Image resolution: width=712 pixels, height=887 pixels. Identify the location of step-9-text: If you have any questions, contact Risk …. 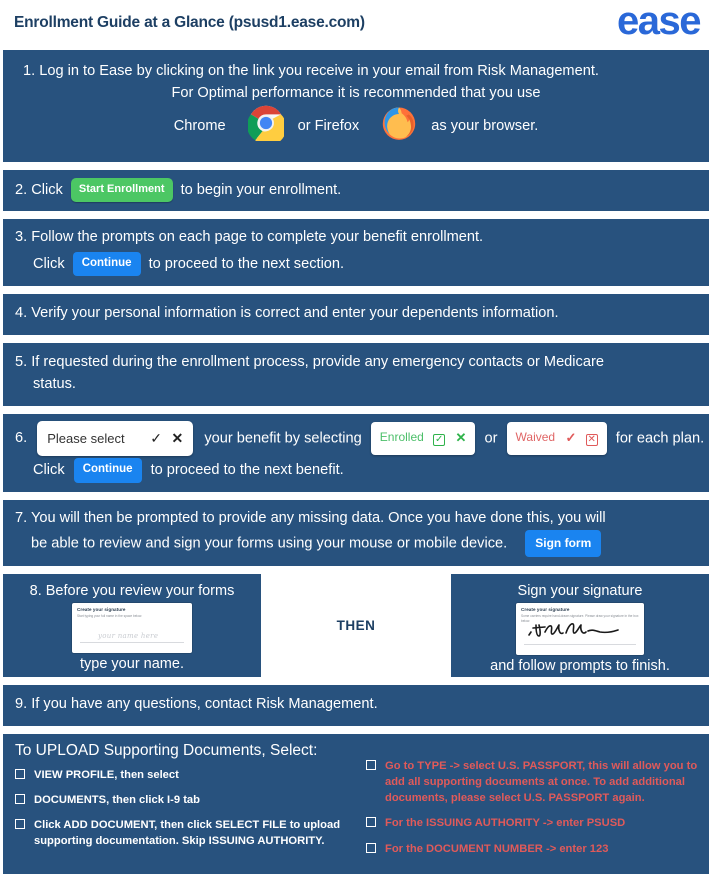
(204, 703).